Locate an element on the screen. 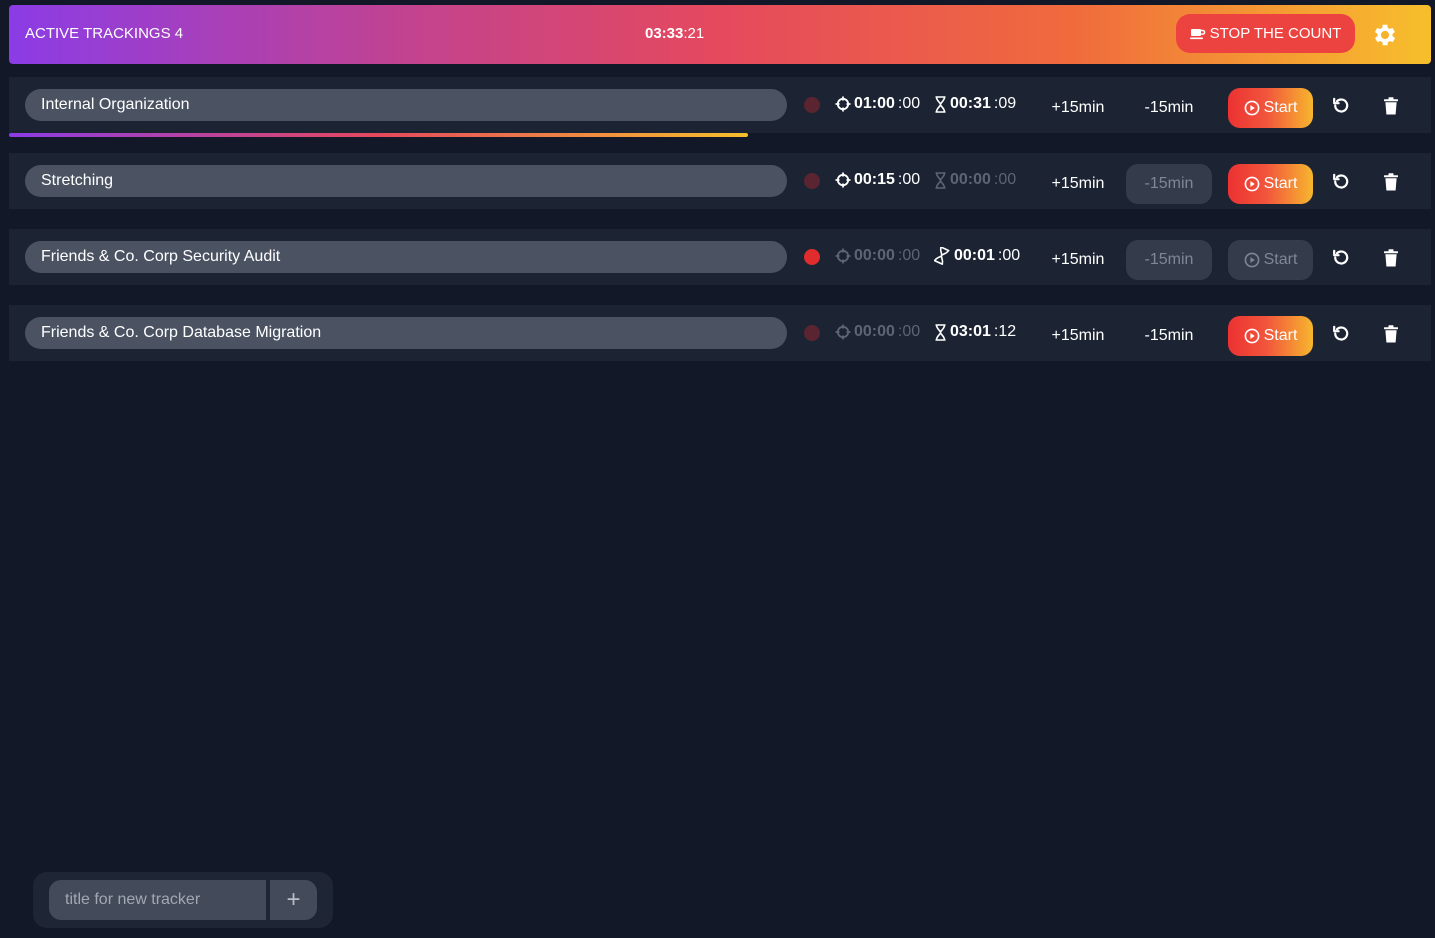 Image resolution: width=1435 pixels, height=938 pixels. new-tracker-panel: + is located at coordinates (183, 900).